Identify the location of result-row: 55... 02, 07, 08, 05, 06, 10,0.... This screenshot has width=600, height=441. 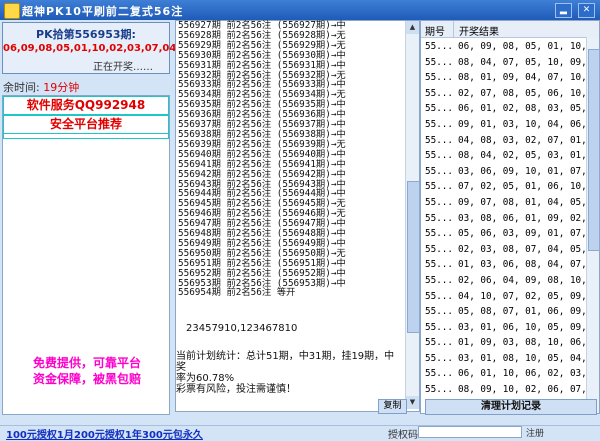
(510, 94).